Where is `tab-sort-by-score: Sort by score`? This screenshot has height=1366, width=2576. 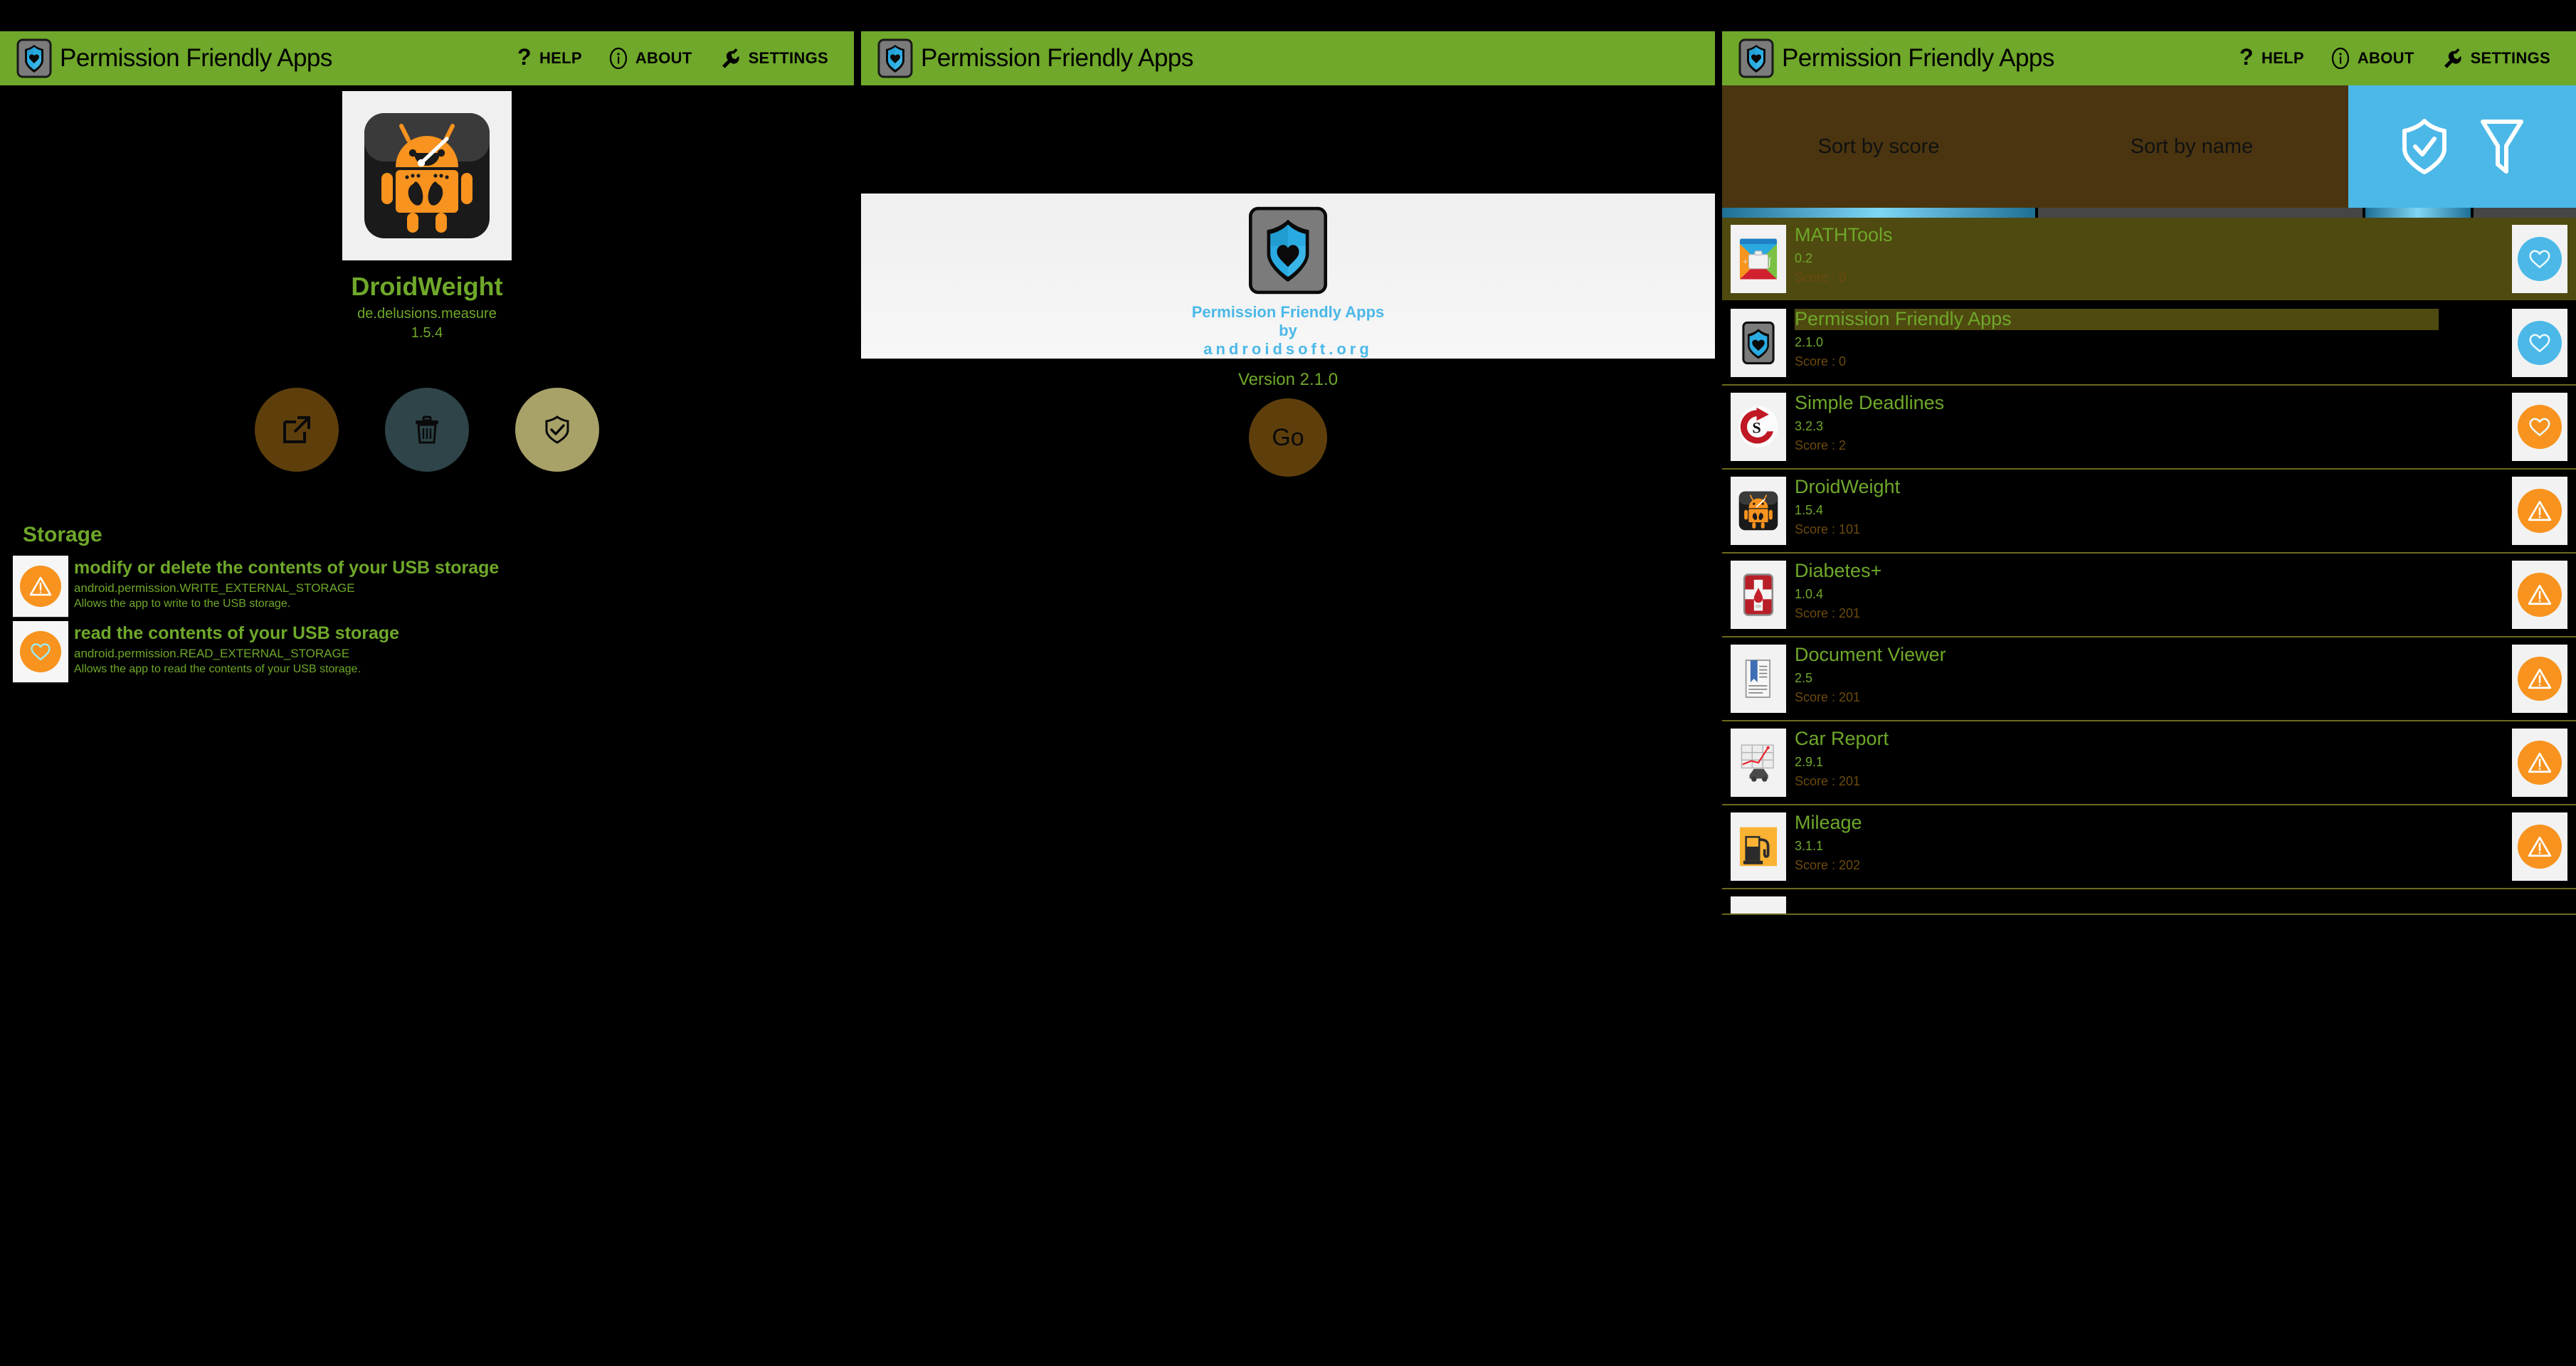
tab-sort-by-score: Sort by score is located at coordinates (1878, 146).